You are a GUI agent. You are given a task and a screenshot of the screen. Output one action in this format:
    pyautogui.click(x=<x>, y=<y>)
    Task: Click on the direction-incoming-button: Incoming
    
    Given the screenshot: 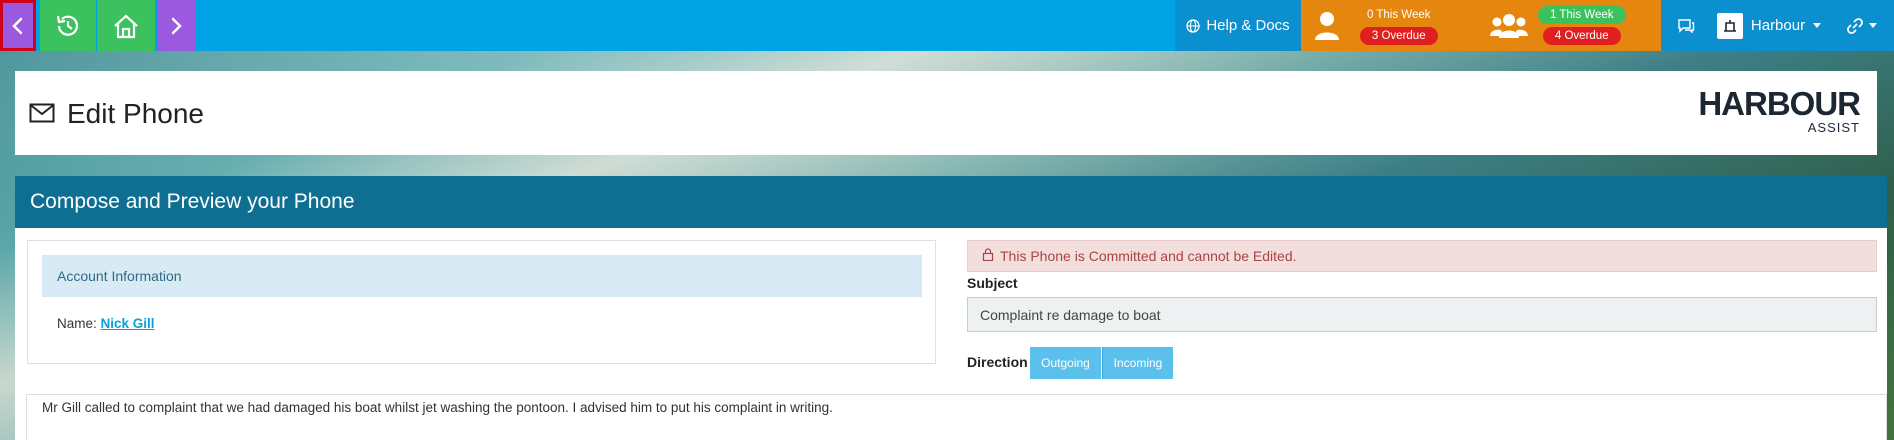 What is the action you would take?
    pyautogui.click(x=1137, y=363)
    